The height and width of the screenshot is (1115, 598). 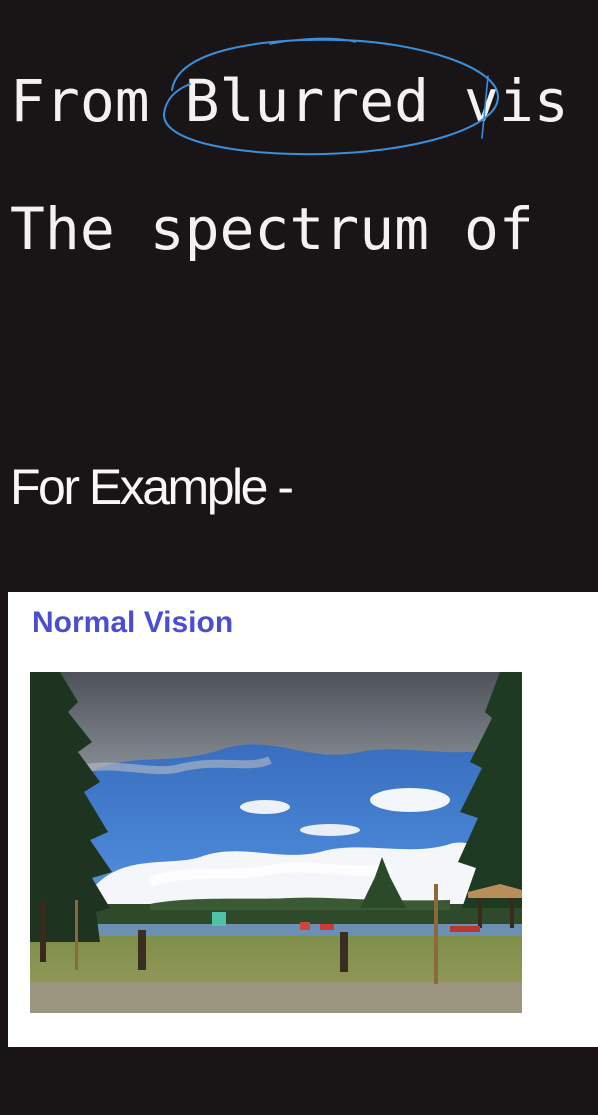 I want to click on figure-label: Normal Vision, so click(x=133, y=622).